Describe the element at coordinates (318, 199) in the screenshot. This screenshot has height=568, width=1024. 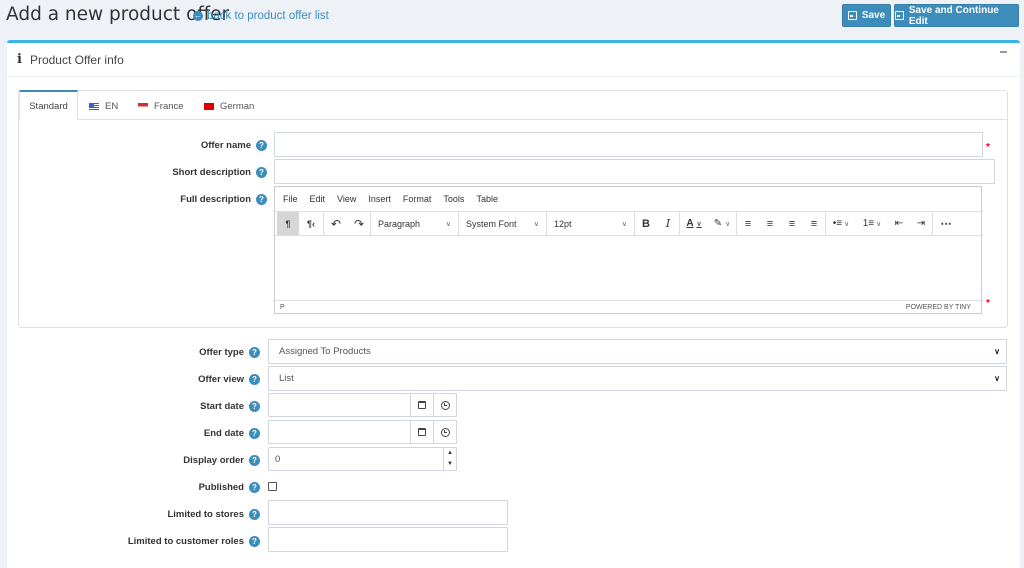
I see `menu-edit: Edit` at that location.